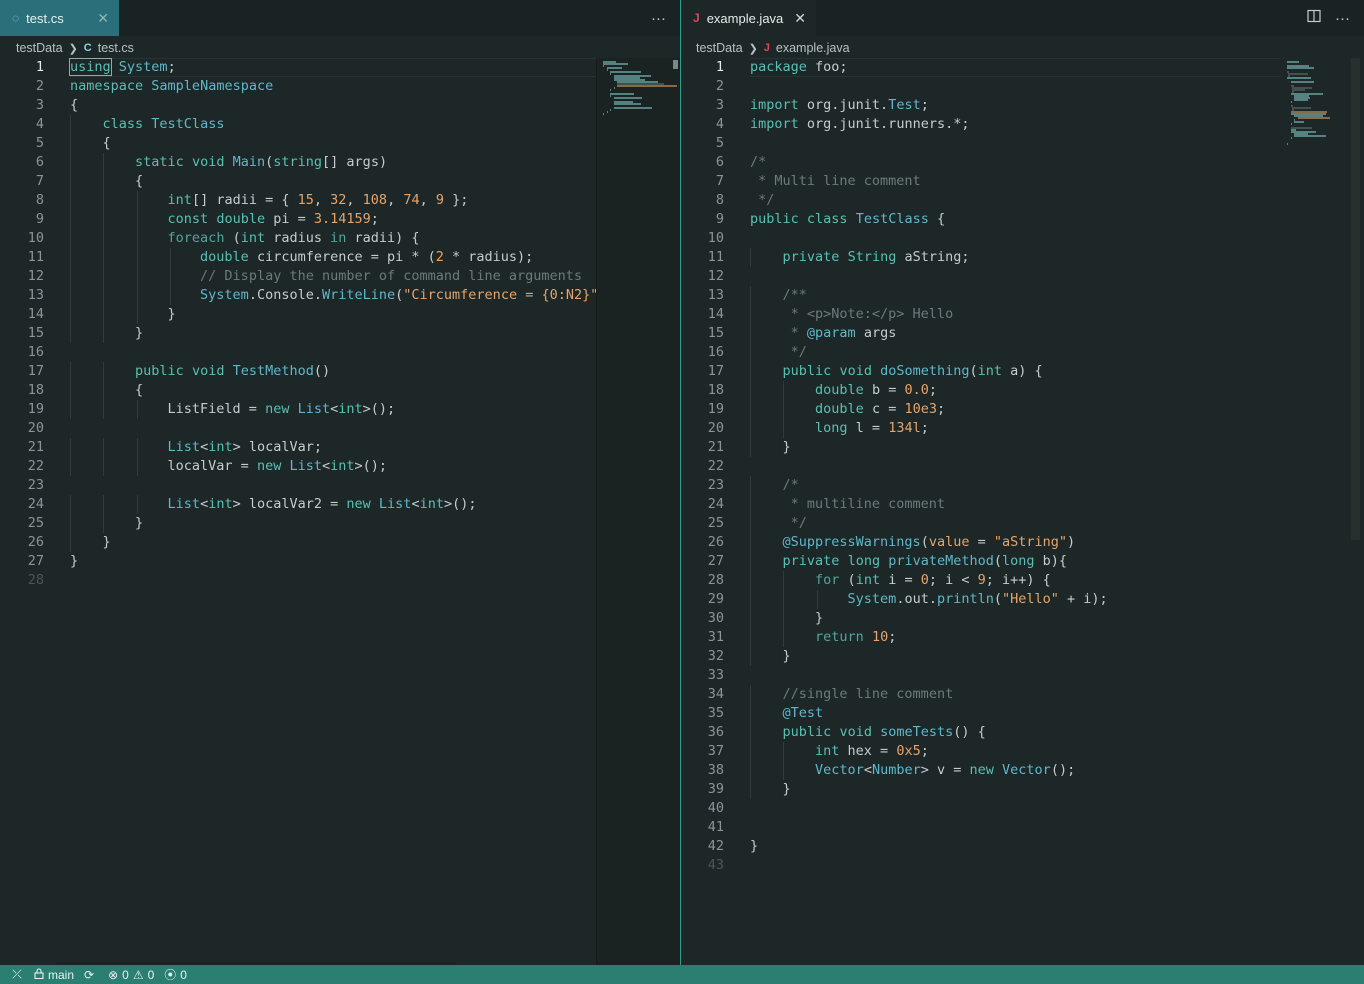 This screenshot has width=1364, height=984. I want to click on code-line: 11 private String aString;, so click(981, 257).